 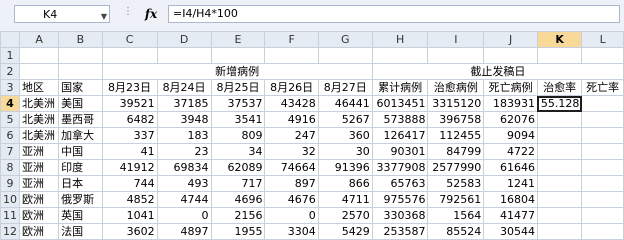 I want to click on column-header-i: I, so click(x=456, y=39).